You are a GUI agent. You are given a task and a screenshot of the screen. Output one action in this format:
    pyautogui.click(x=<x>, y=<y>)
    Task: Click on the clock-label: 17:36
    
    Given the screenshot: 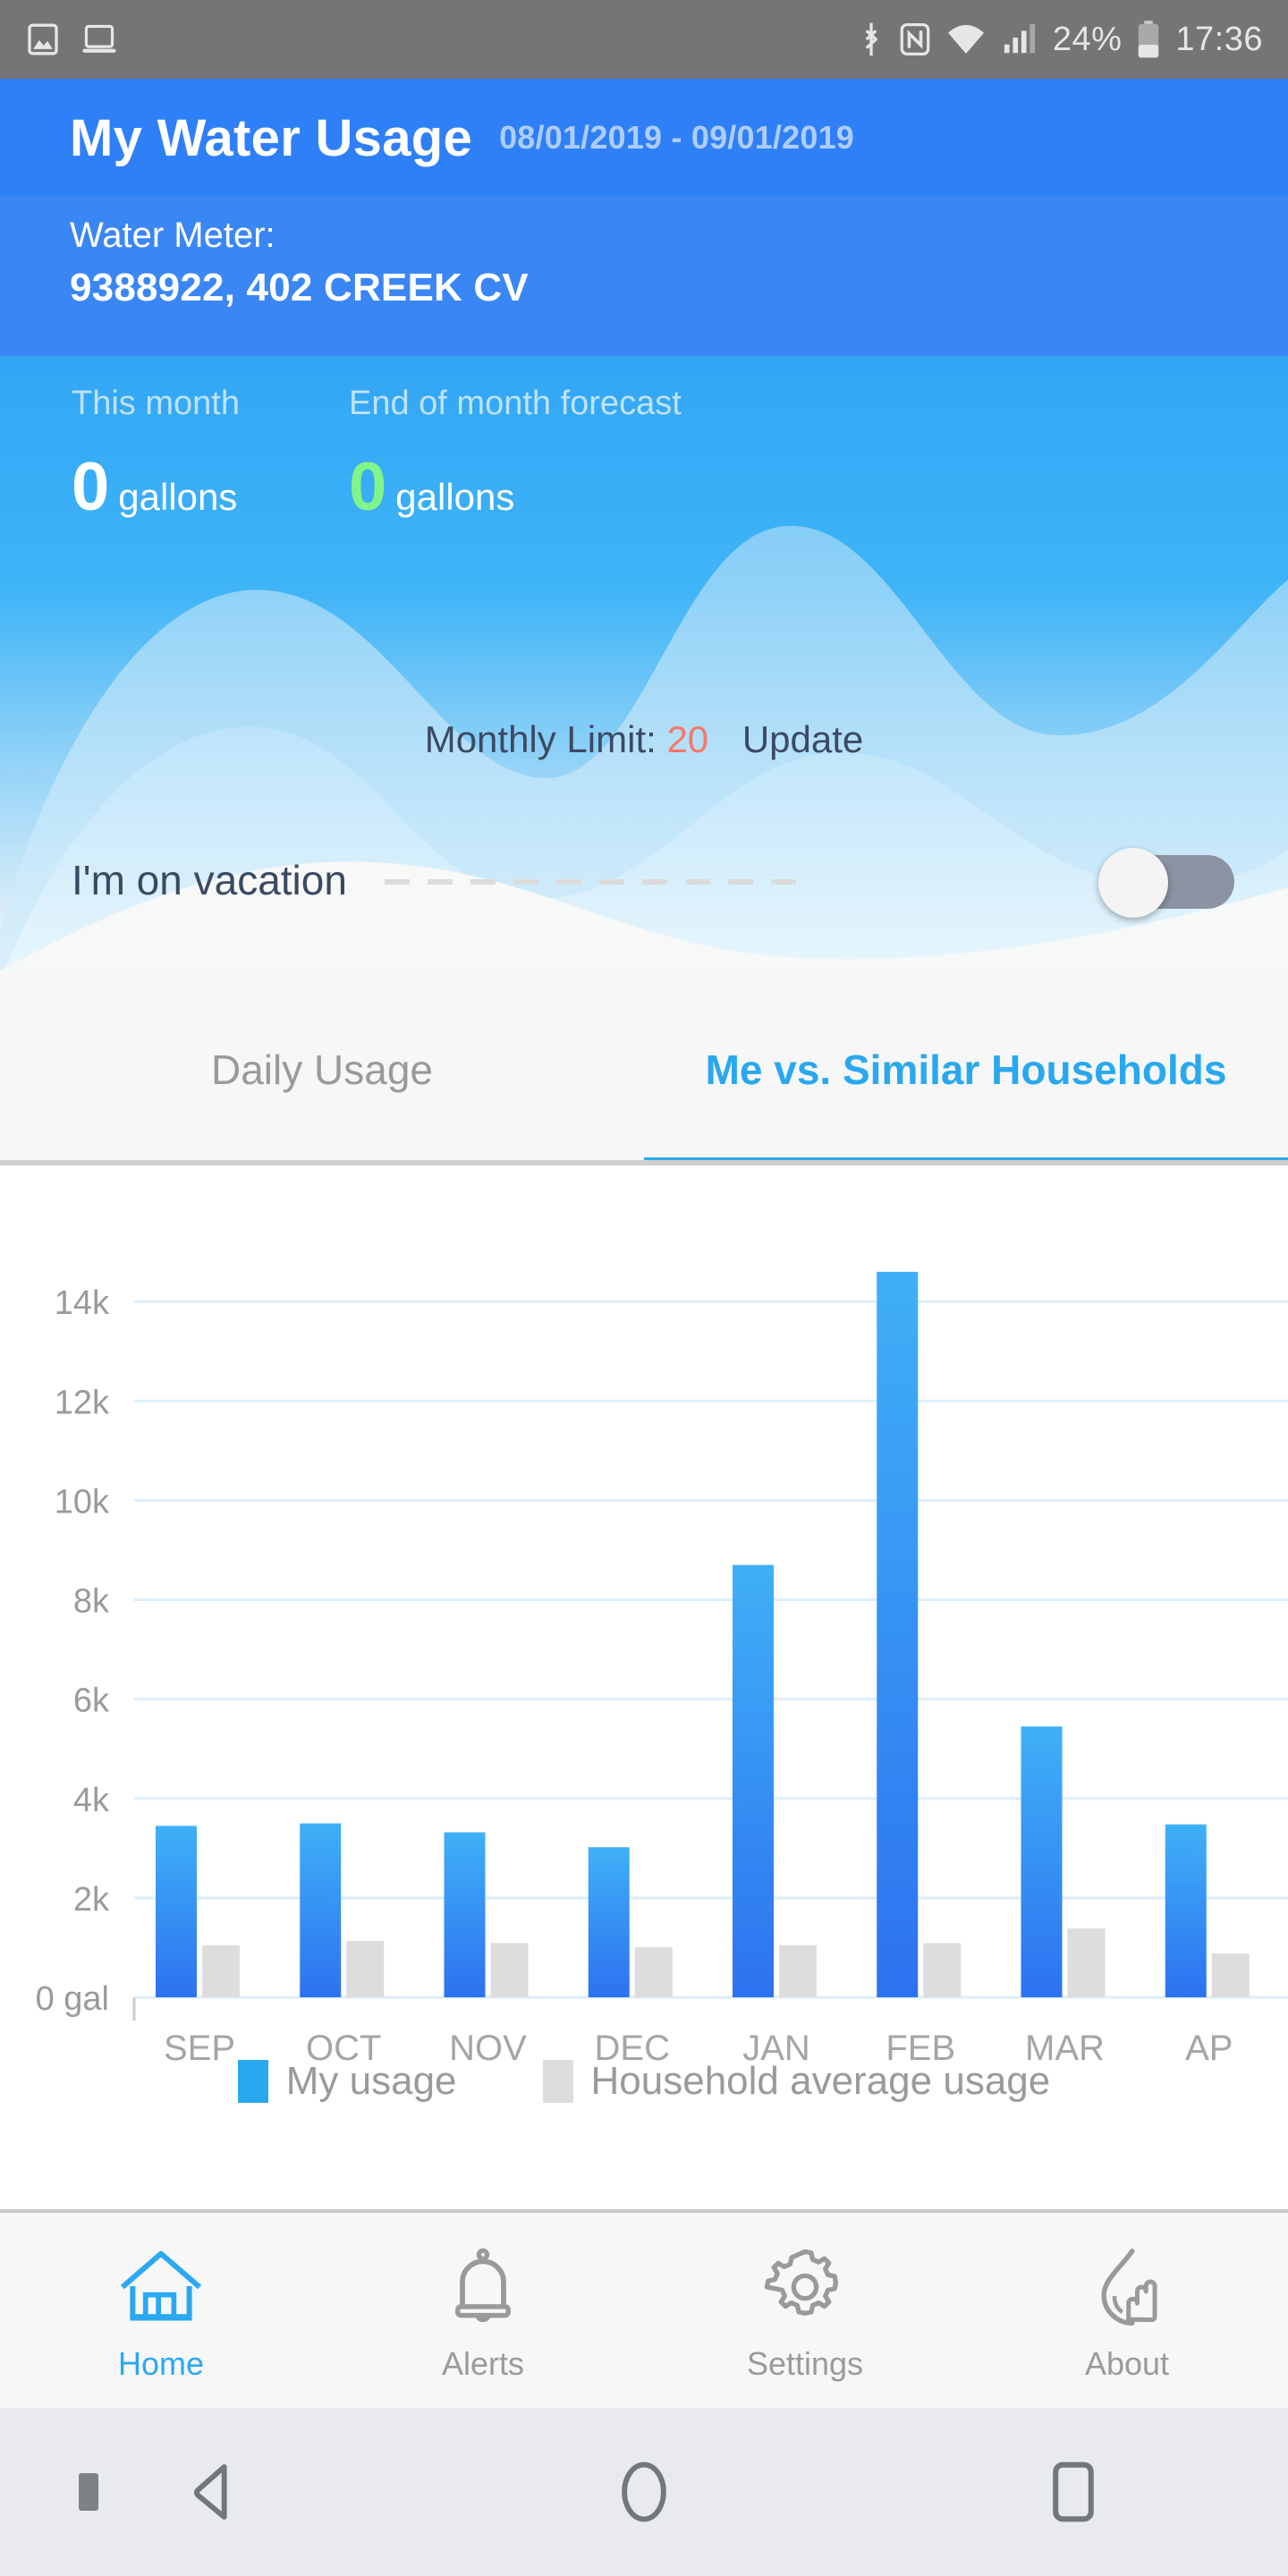 What is the action you would take?
    pyautogui.click(x=1219, y=39)
    